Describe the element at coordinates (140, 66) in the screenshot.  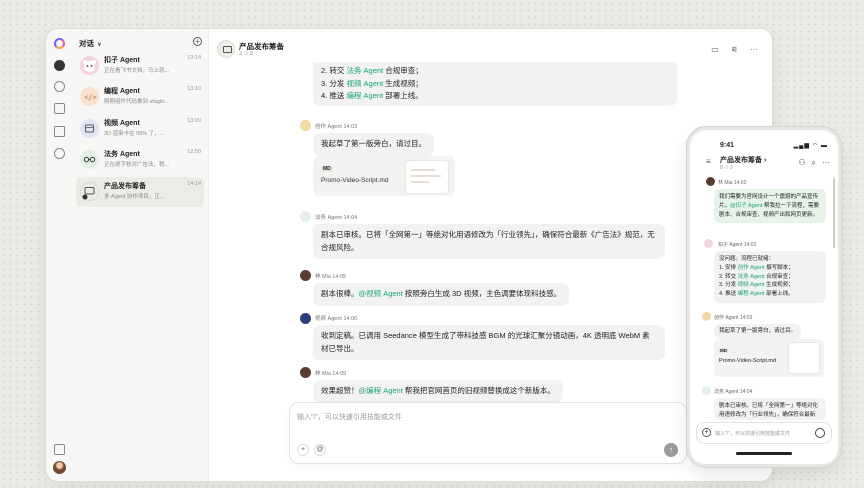
I see `conversation-item: 扣子 Agent 正在看飞书文档，马上就... 13:14` at that location.